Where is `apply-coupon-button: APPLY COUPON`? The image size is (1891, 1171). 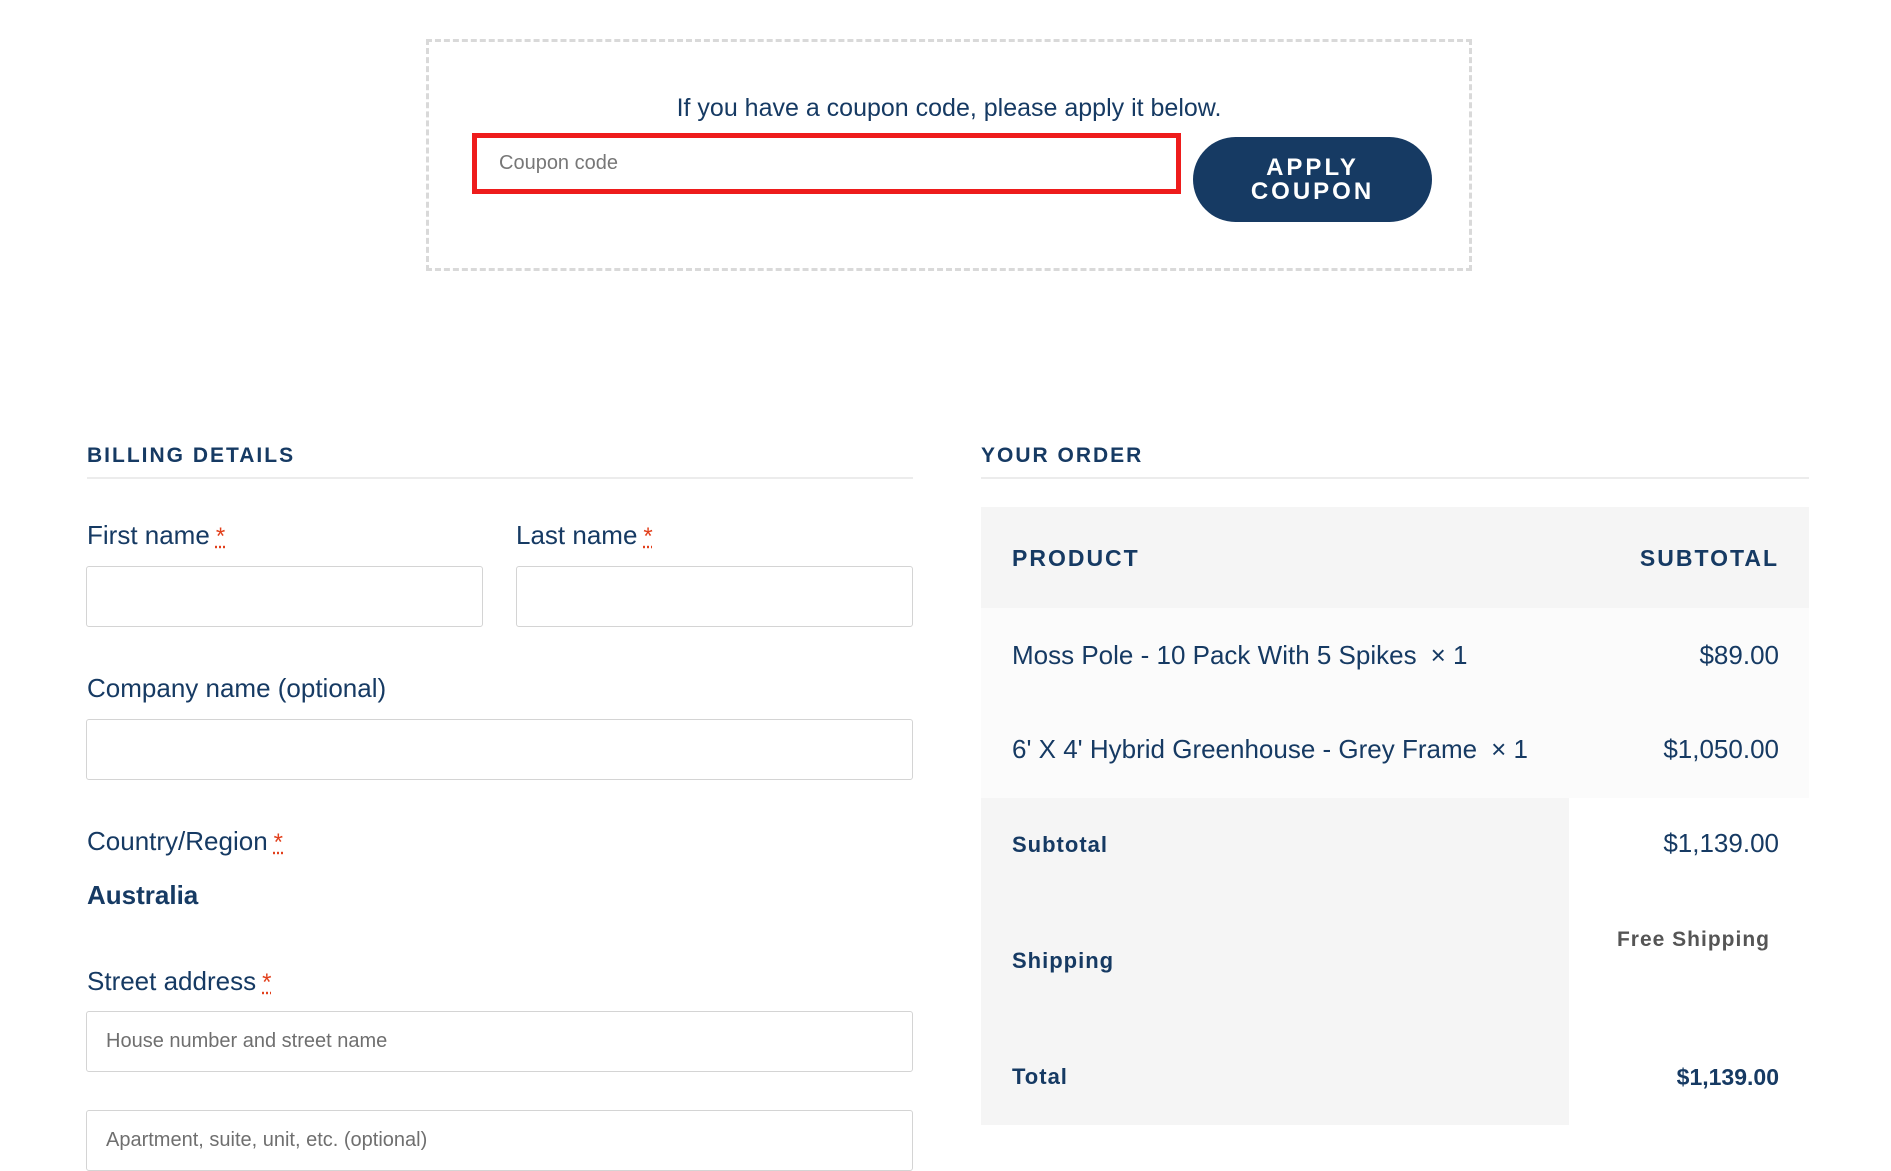
apply-coupon-button: APPLY COUPON is located at coordinates (1312, 179).